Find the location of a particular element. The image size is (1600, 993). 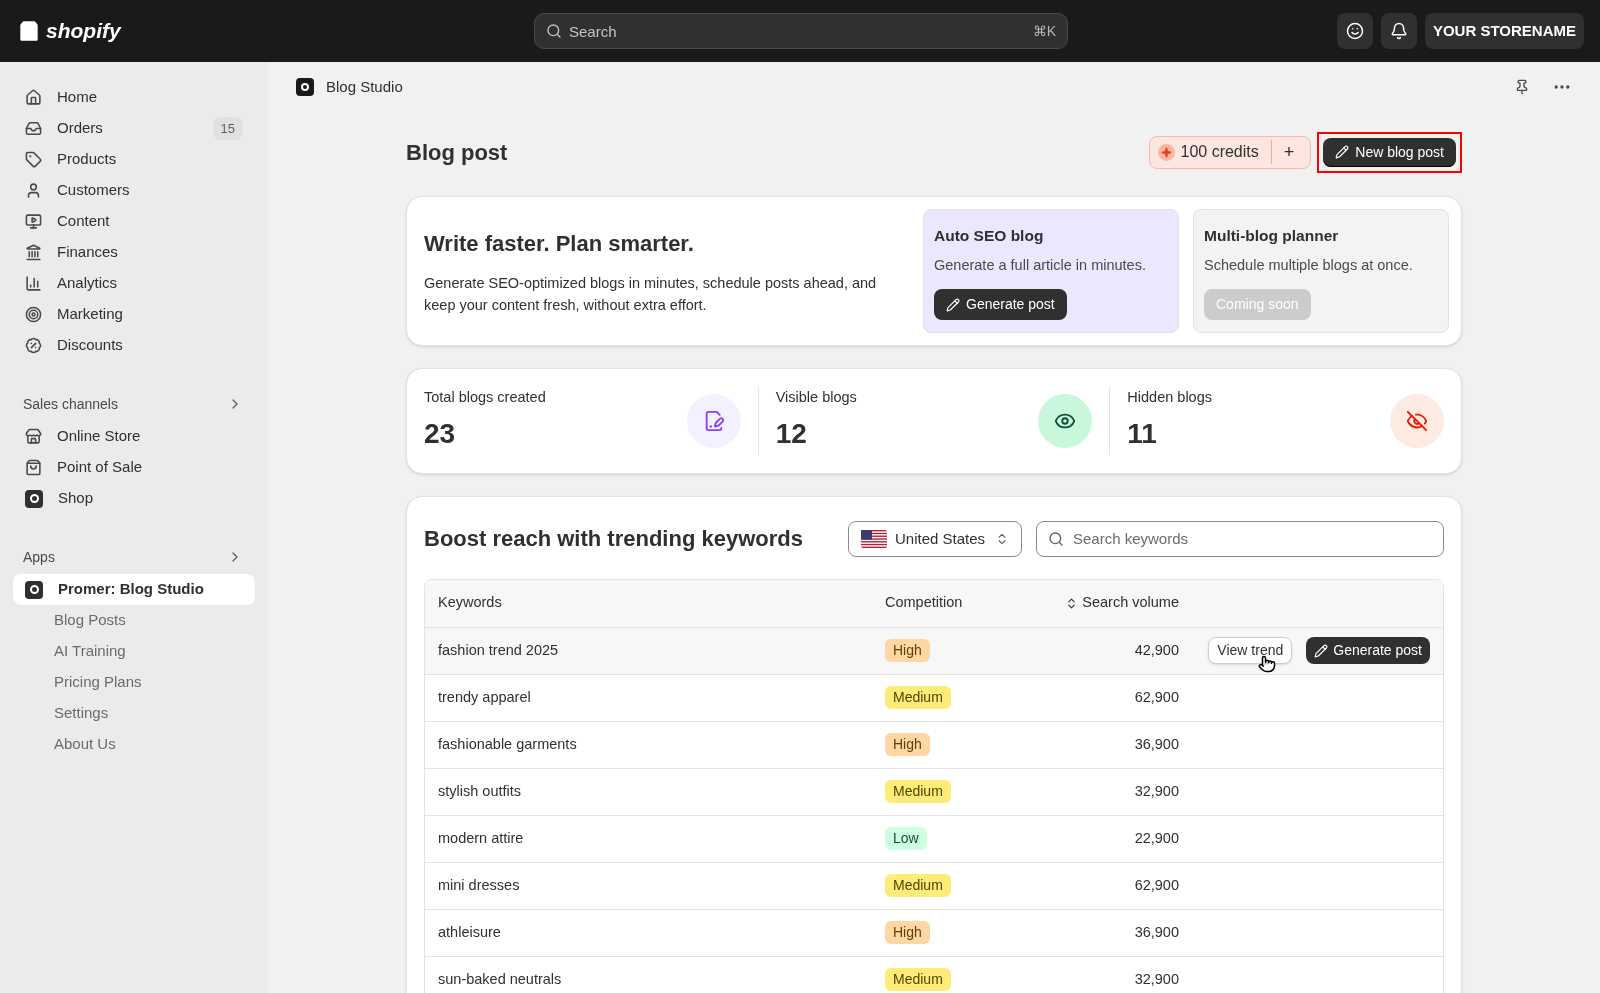

keyword-cell-text: fashion trend 2025 is located at coordinates (499, 650).